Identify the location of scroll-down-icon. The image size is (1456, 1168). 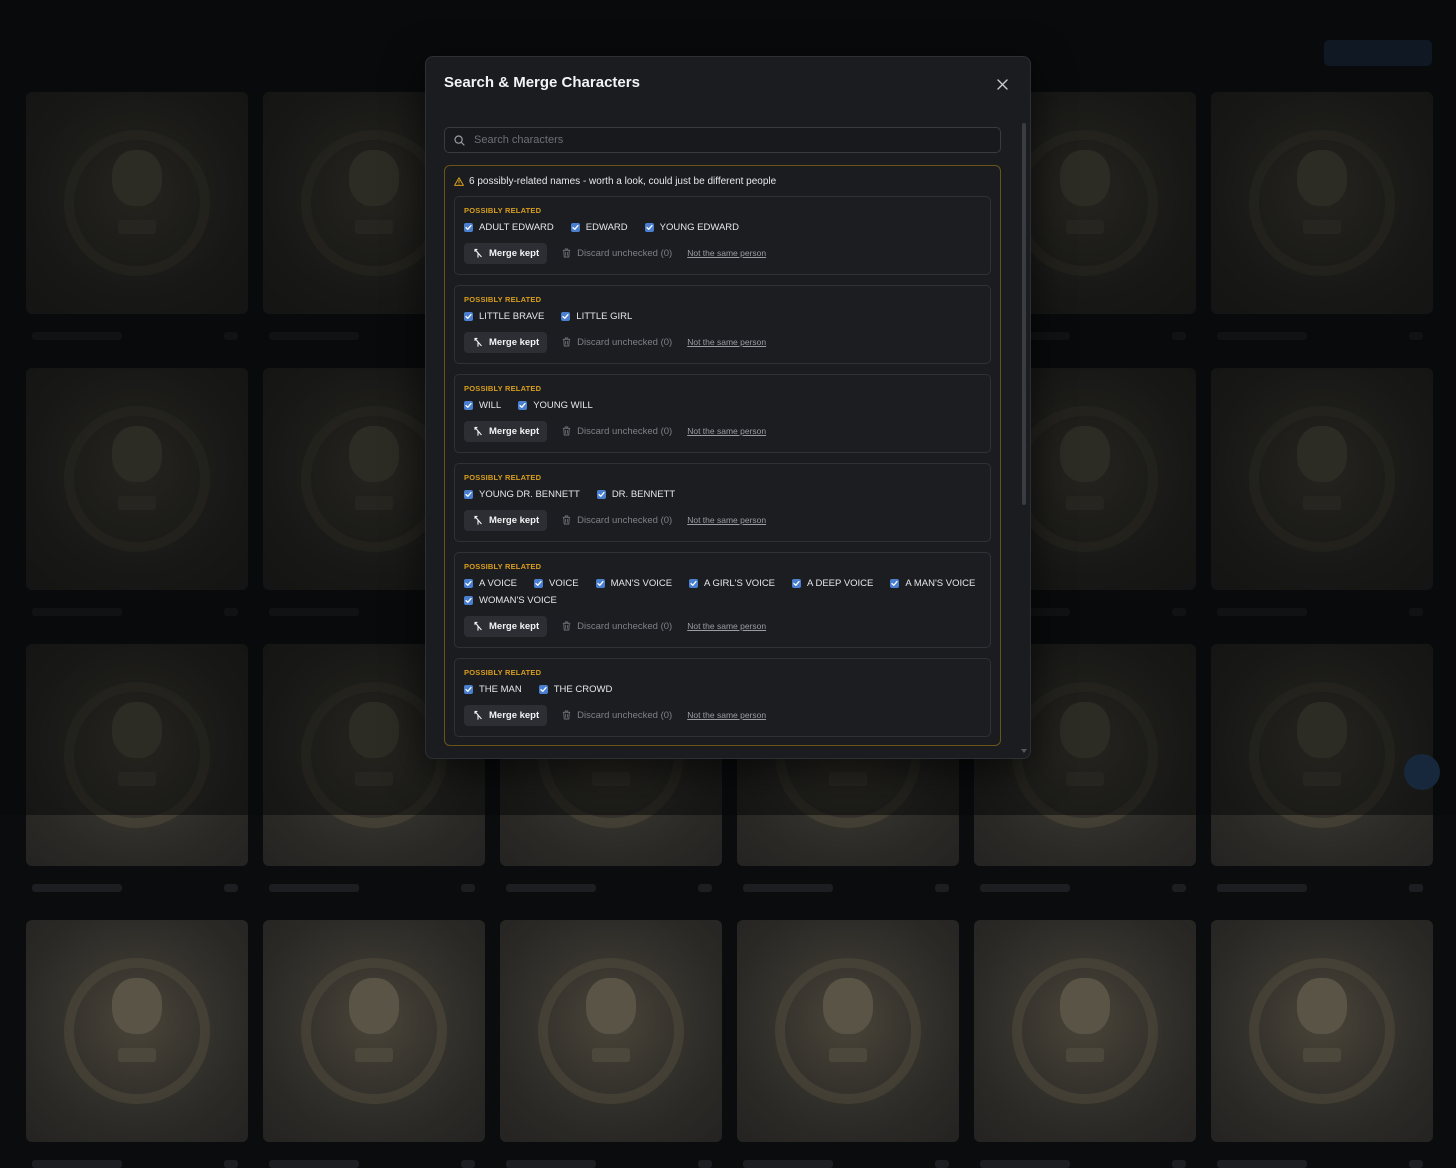
(1024, 751).